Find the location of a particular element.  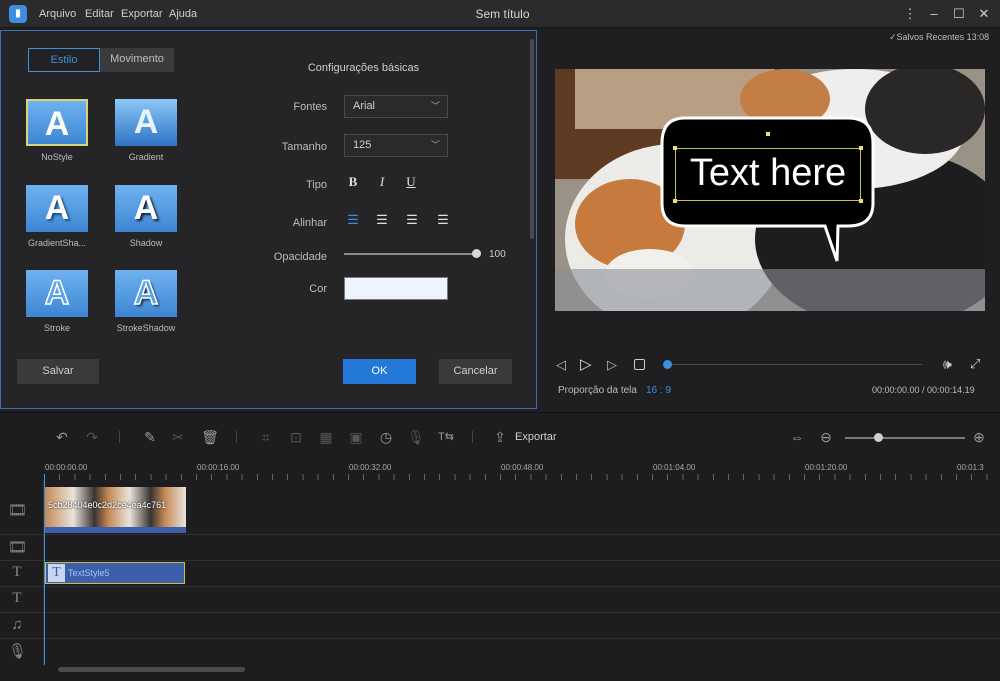

style-tile-stroke-shadow: A is located at coordinates (146, 293).